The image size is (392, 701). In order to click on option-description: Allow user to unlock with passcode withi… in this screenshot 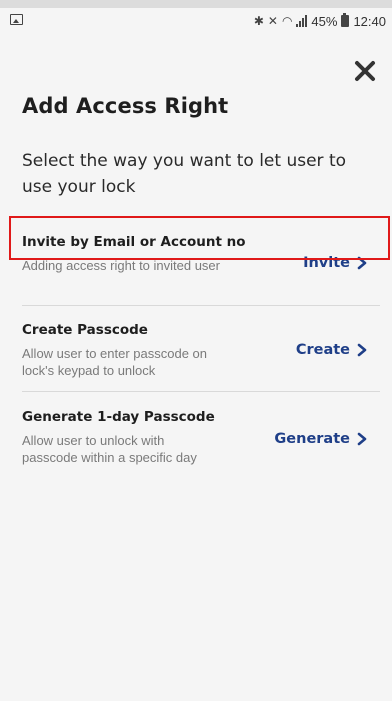, I will do `click(109, 449)`.